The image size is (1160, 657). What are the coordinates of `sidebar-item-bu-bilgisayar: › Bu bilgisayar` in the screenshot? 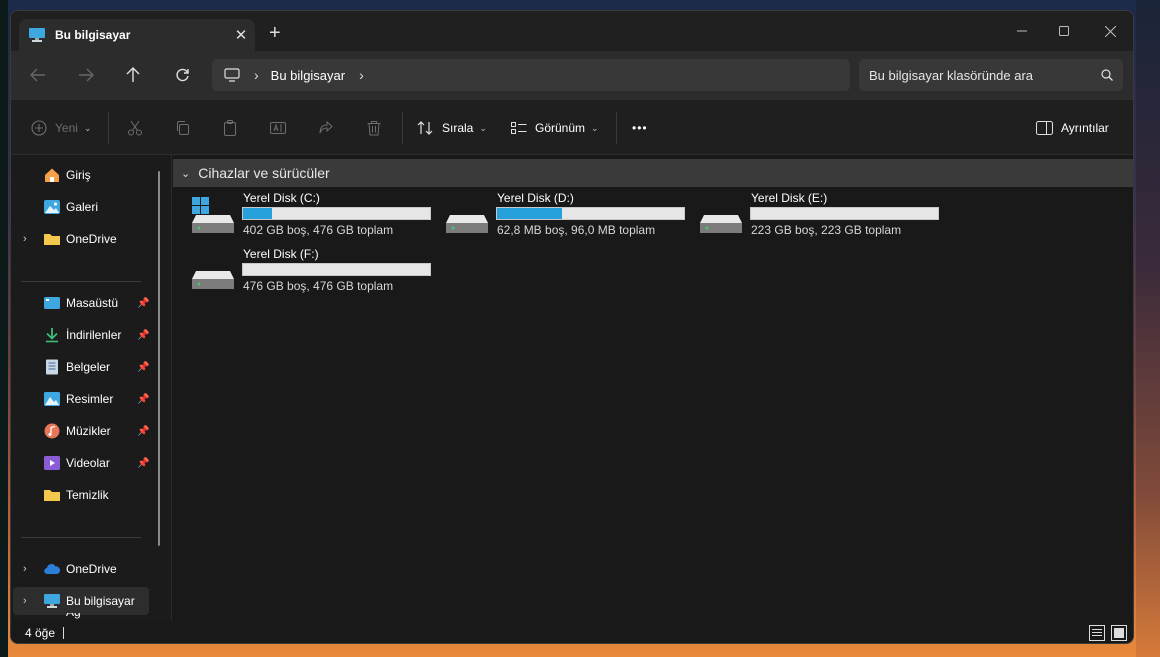 It's located at (81, 601).